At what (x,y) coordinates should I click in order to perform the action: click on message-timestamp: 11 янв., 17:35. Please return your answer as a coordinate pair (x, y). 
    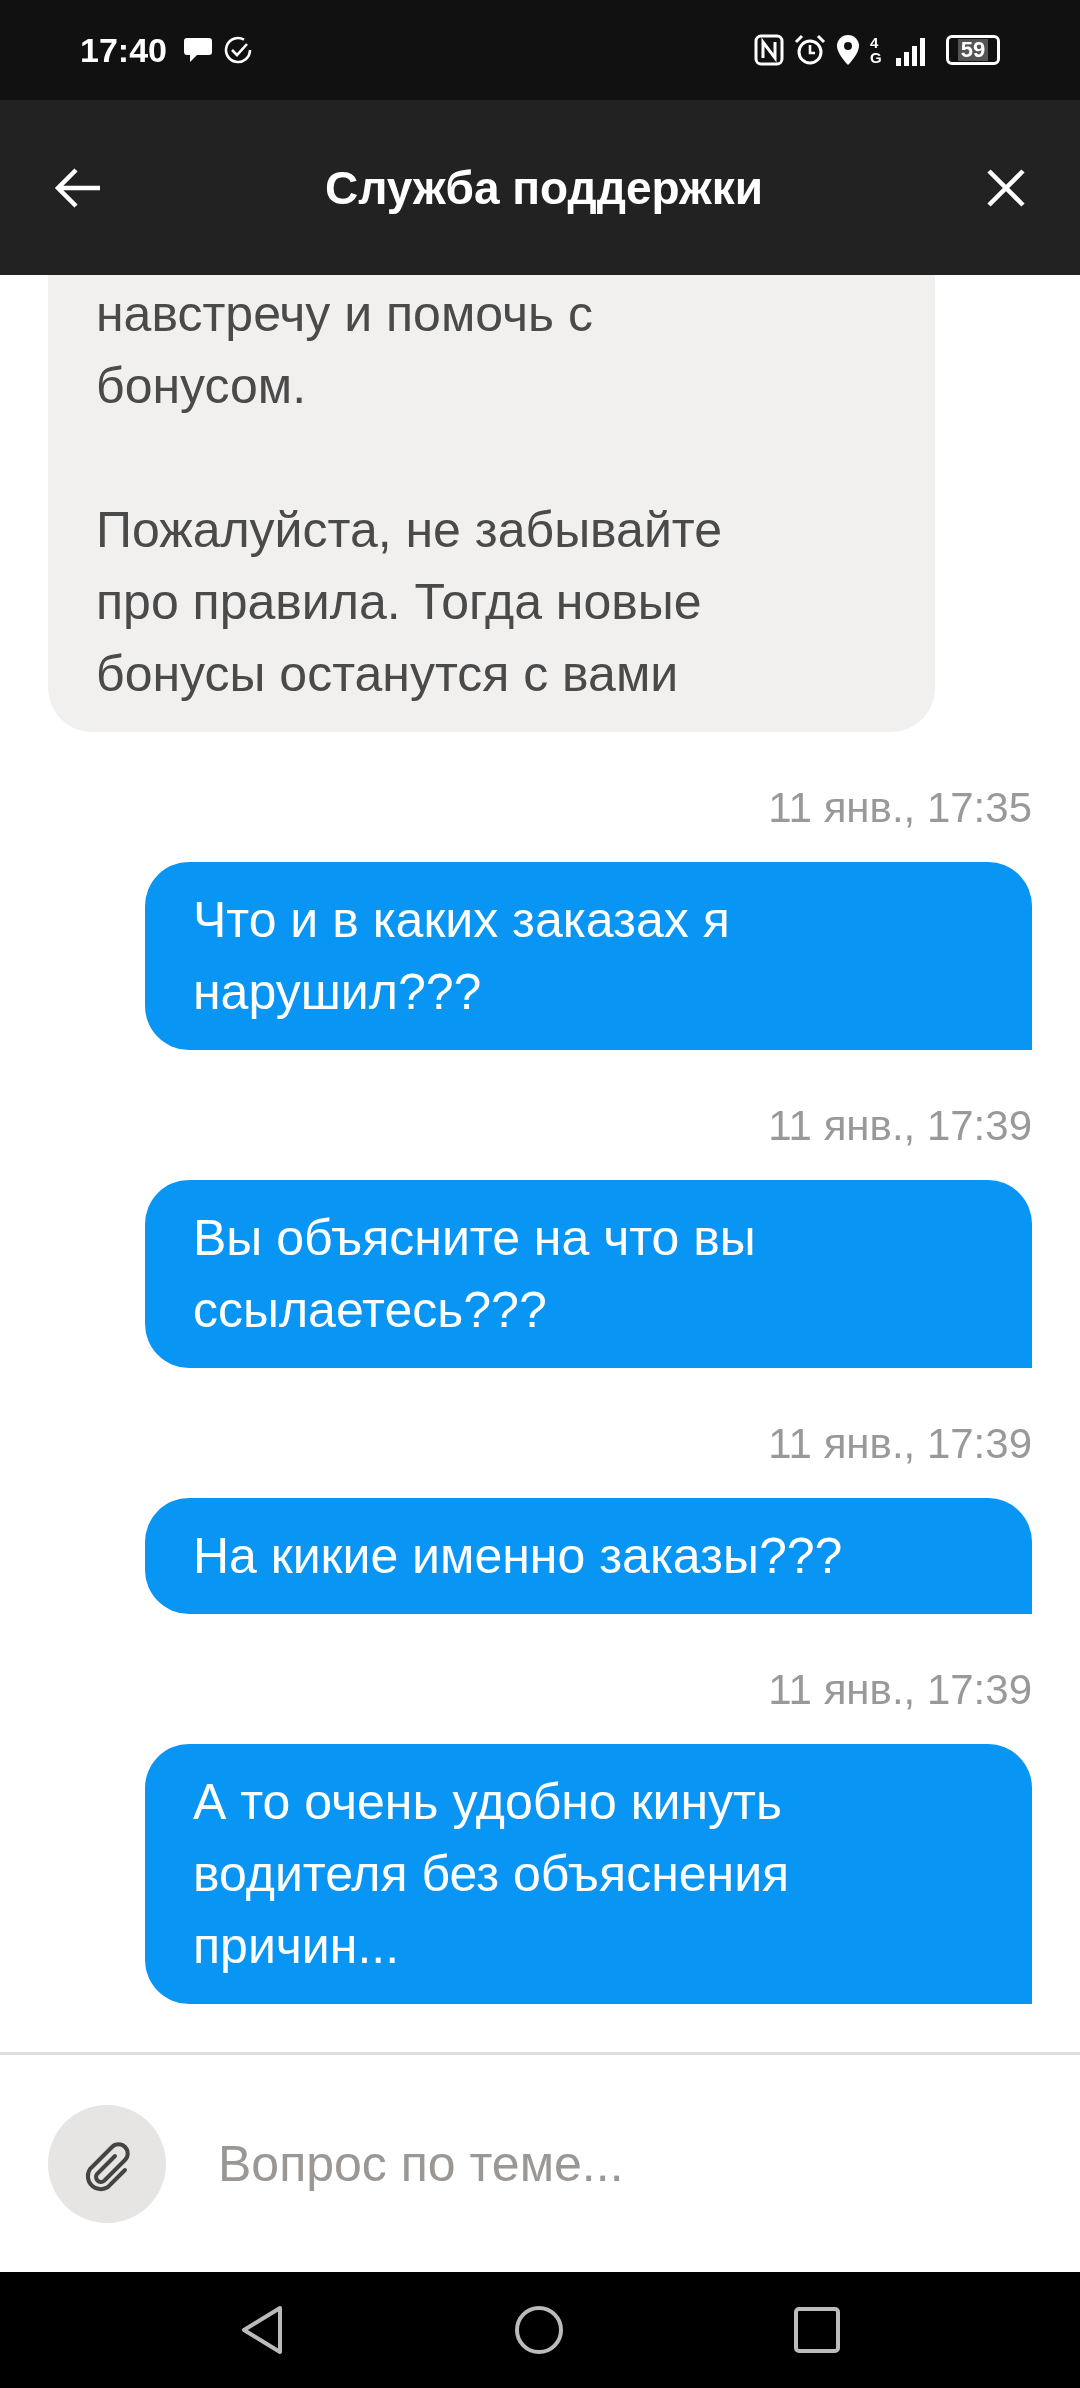
    Looking at the image, I should click on (900, 808).